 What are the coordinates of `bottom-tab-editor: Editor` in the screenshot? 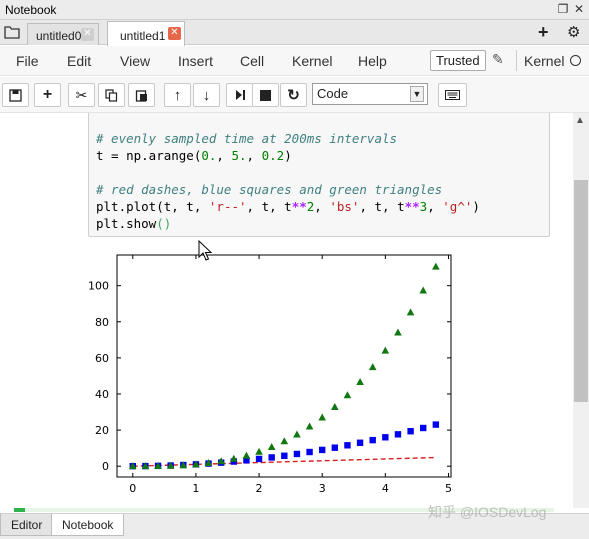 It's located at (27, 525).